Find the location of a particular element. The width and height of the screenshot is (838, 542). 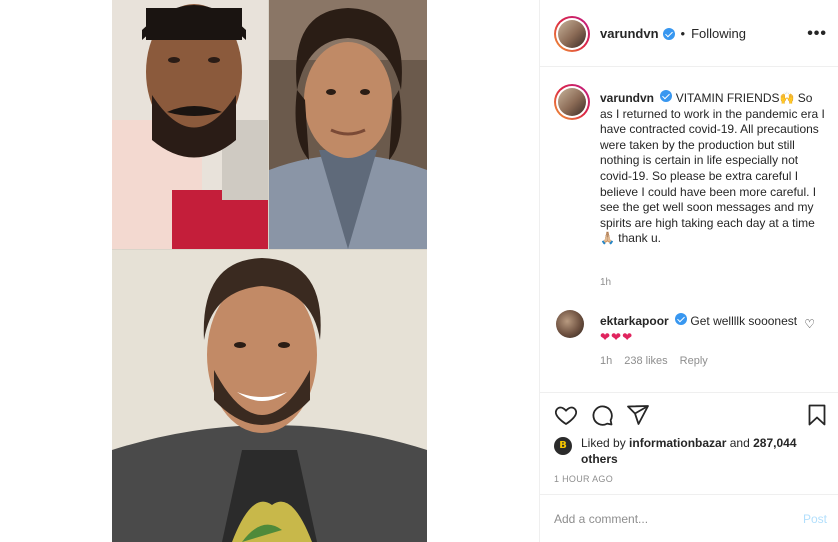

liker-avatar: B is located at coordinates (563, 446).